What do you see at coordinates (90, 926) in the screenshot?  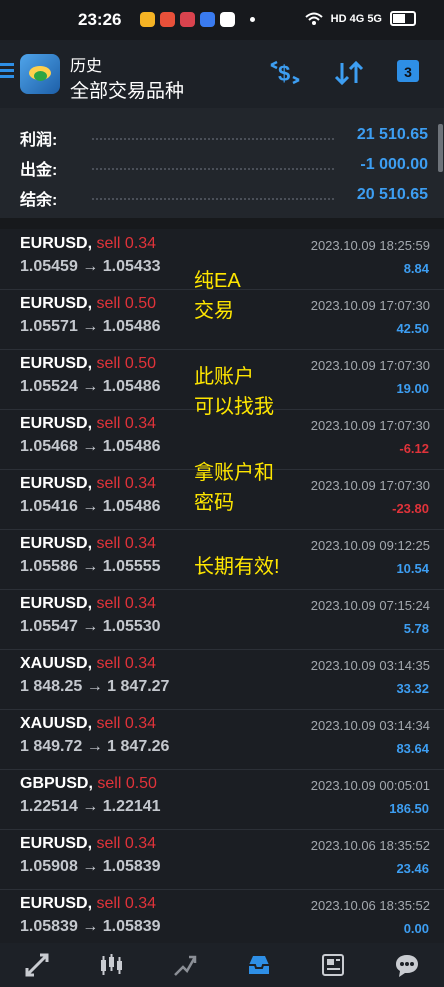 I see `deal-prices: 1.05839 → 1.05839` at bounding box center [90, 926].